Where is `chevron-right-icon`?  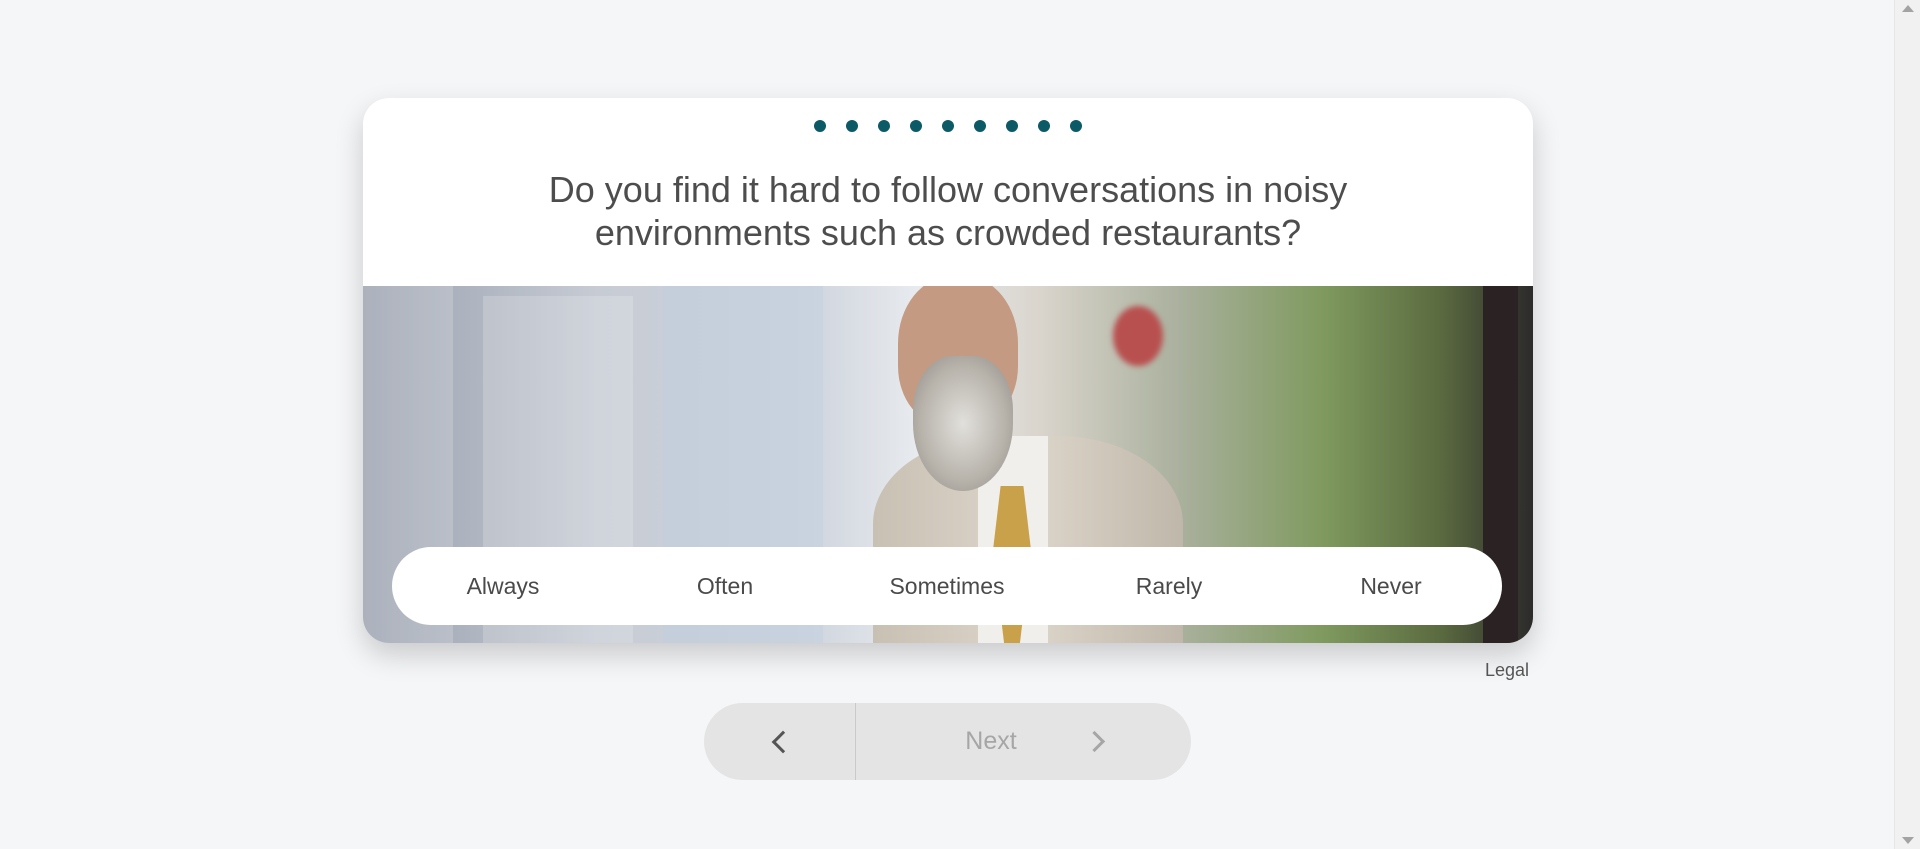
chevron-right-icon is located at coordinates (1094, 741).